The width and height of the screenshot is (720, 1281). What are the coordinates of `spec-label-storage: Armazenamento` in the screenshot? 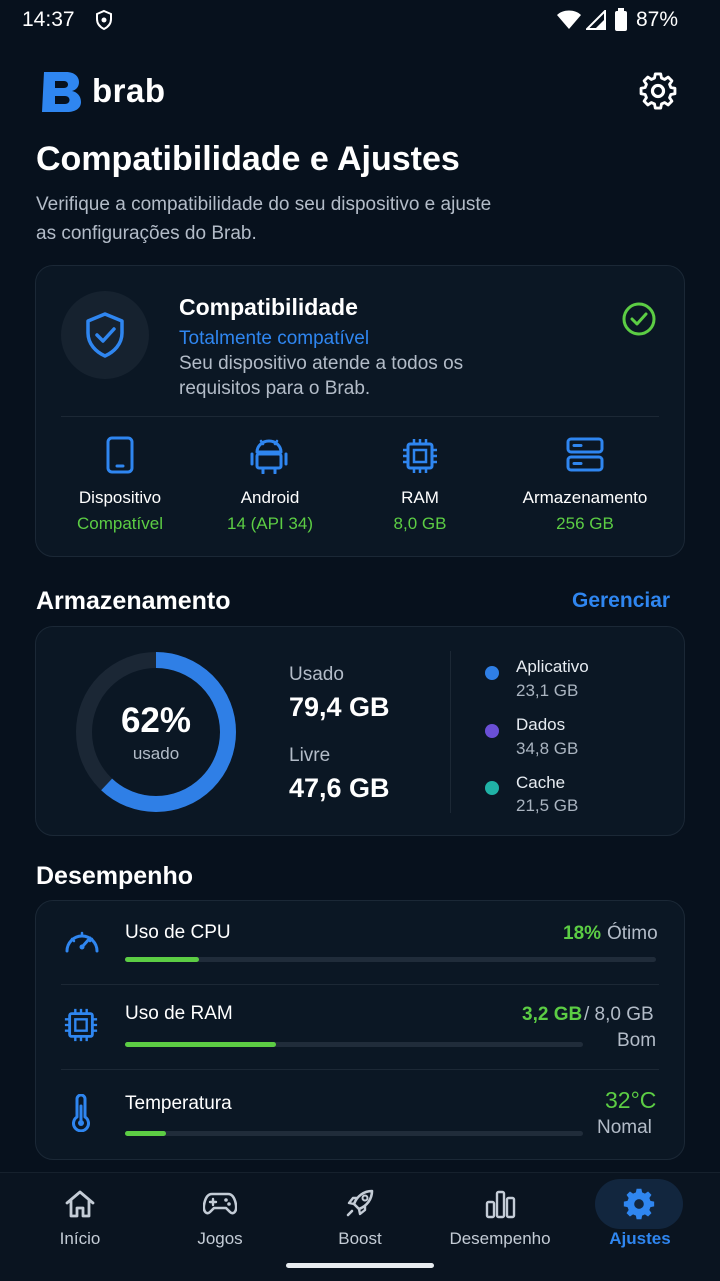 It's located at (585, 497).